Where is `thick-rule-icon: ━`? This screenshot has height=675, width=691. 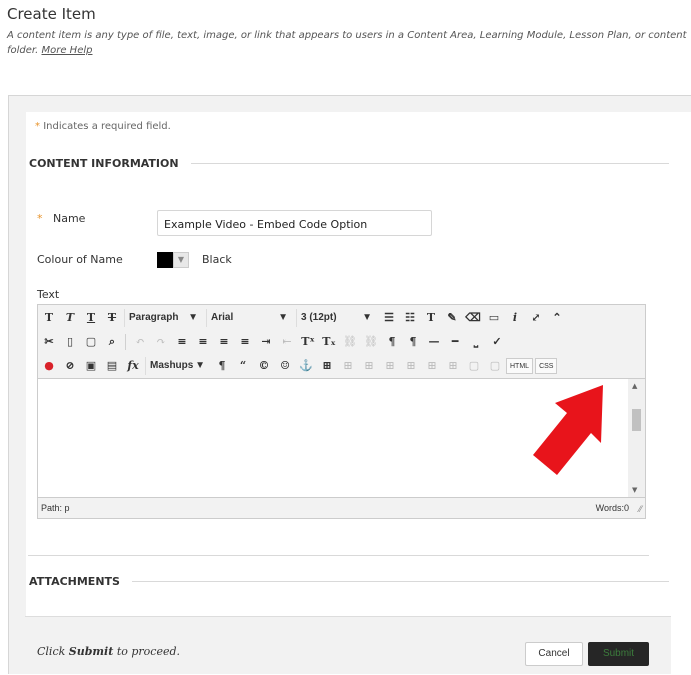
thick-rule-icon: ━ is located at coordinates (455, 342).